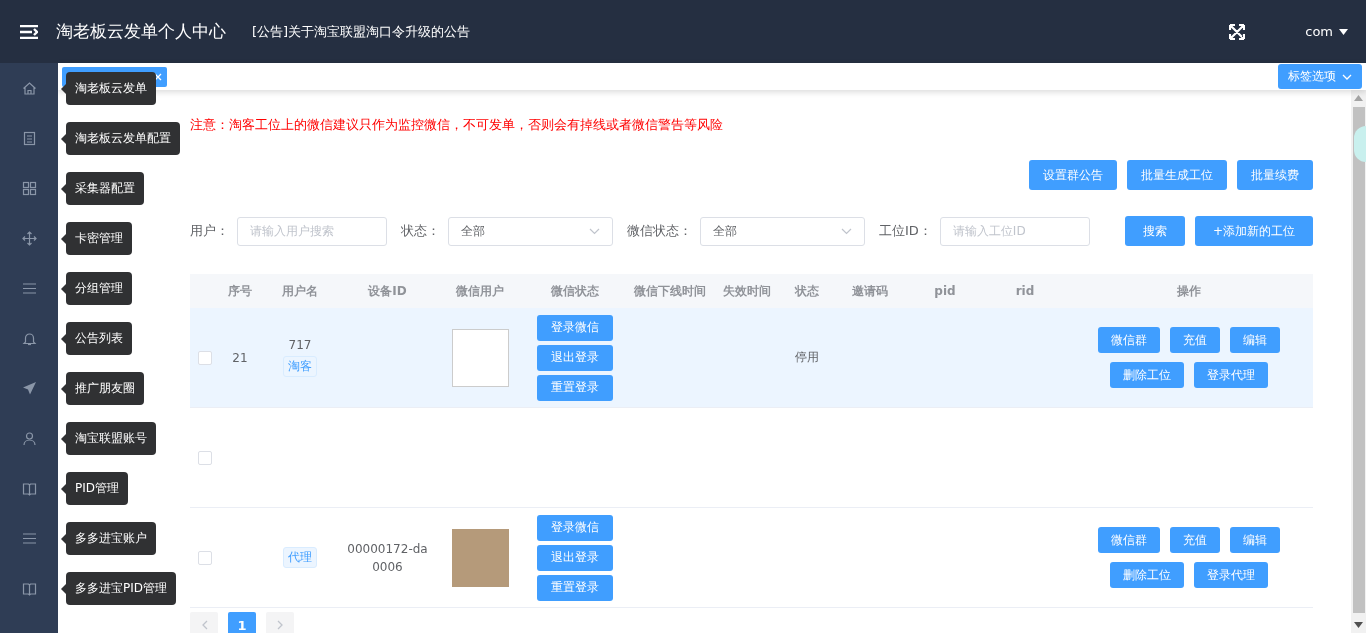 This screenshot has height=633, width=1366. What do you see at coordinates (945, 291) in the screenshot?
I see `column-header: pid` at bounding box center [945, 291].